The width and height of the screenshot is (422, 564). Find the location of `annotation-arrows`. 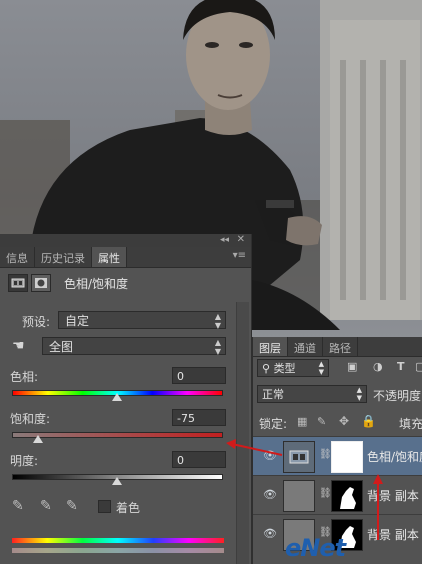

annotation-arrows is located at coordinates (304, 489).